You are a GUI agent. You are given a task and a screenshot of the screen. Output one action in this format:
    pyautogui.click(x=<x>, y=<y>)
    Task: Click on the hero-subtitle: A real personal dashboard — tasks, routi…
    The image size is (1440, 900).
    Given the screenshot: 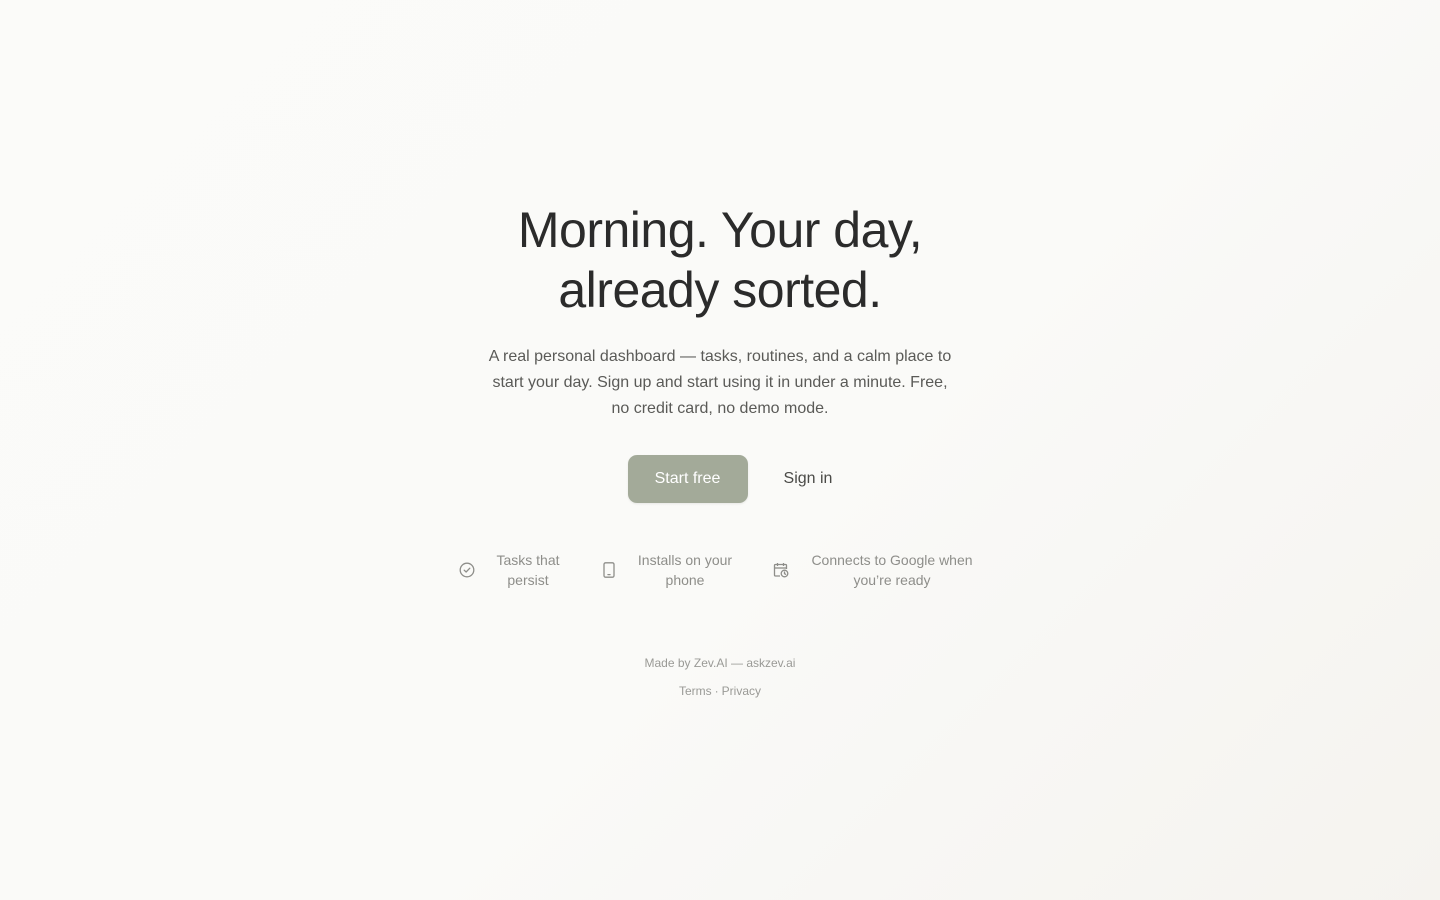 What is the action you would take?
    pyautogui.click(x=720, y=382)
    